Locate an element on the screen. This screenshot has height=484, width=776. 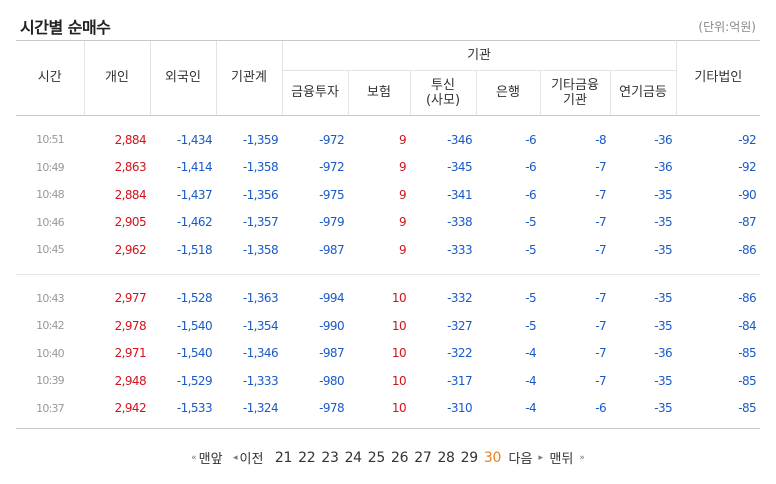
cell-individual: 2,884 is located at coordinates (130, 139).